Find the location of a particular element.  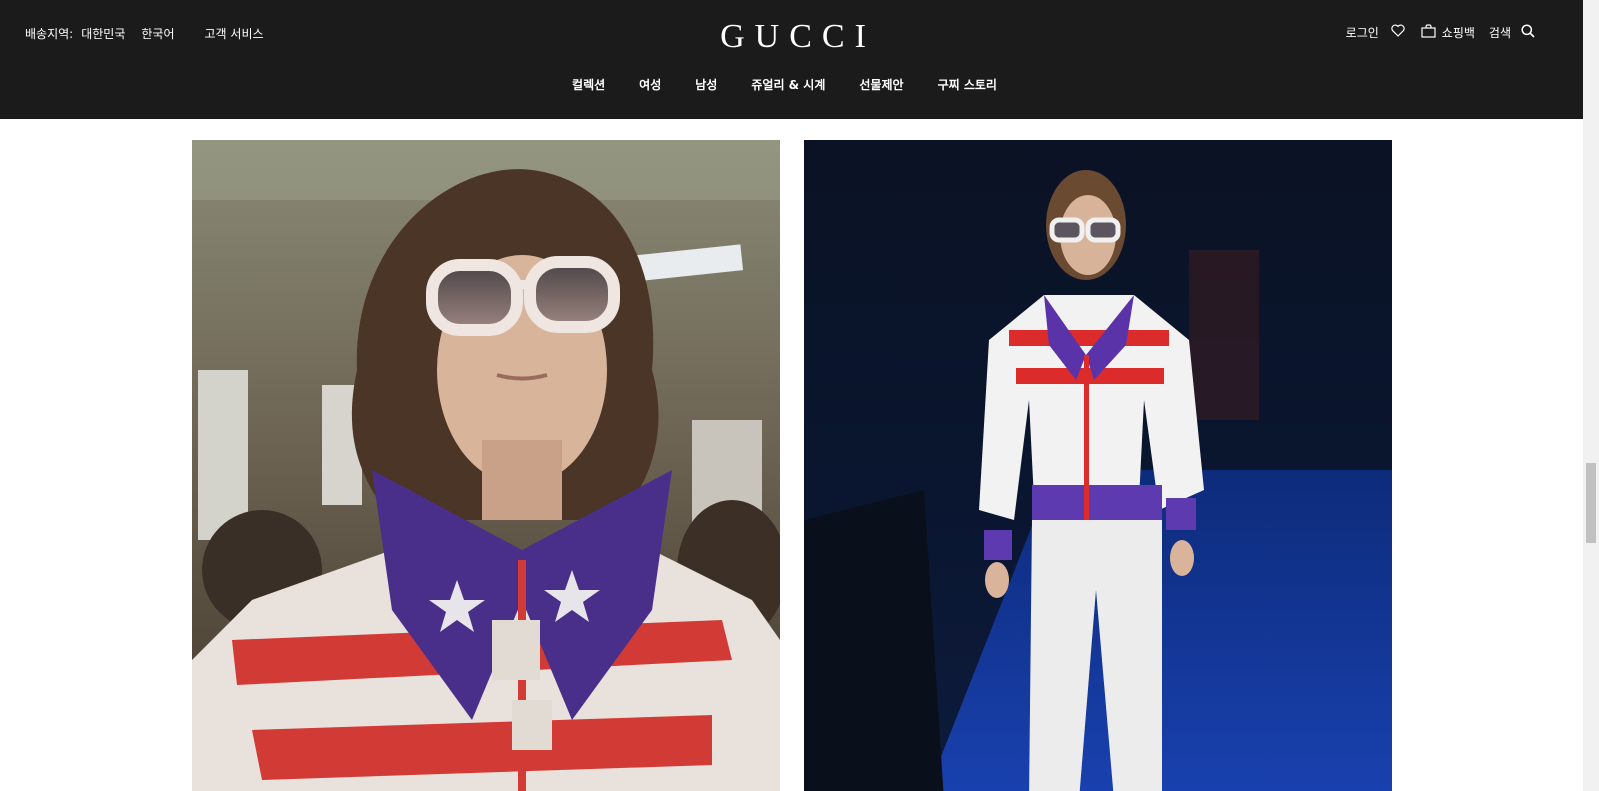

language-selector: 한국어 is located at coordinates (157, 33).